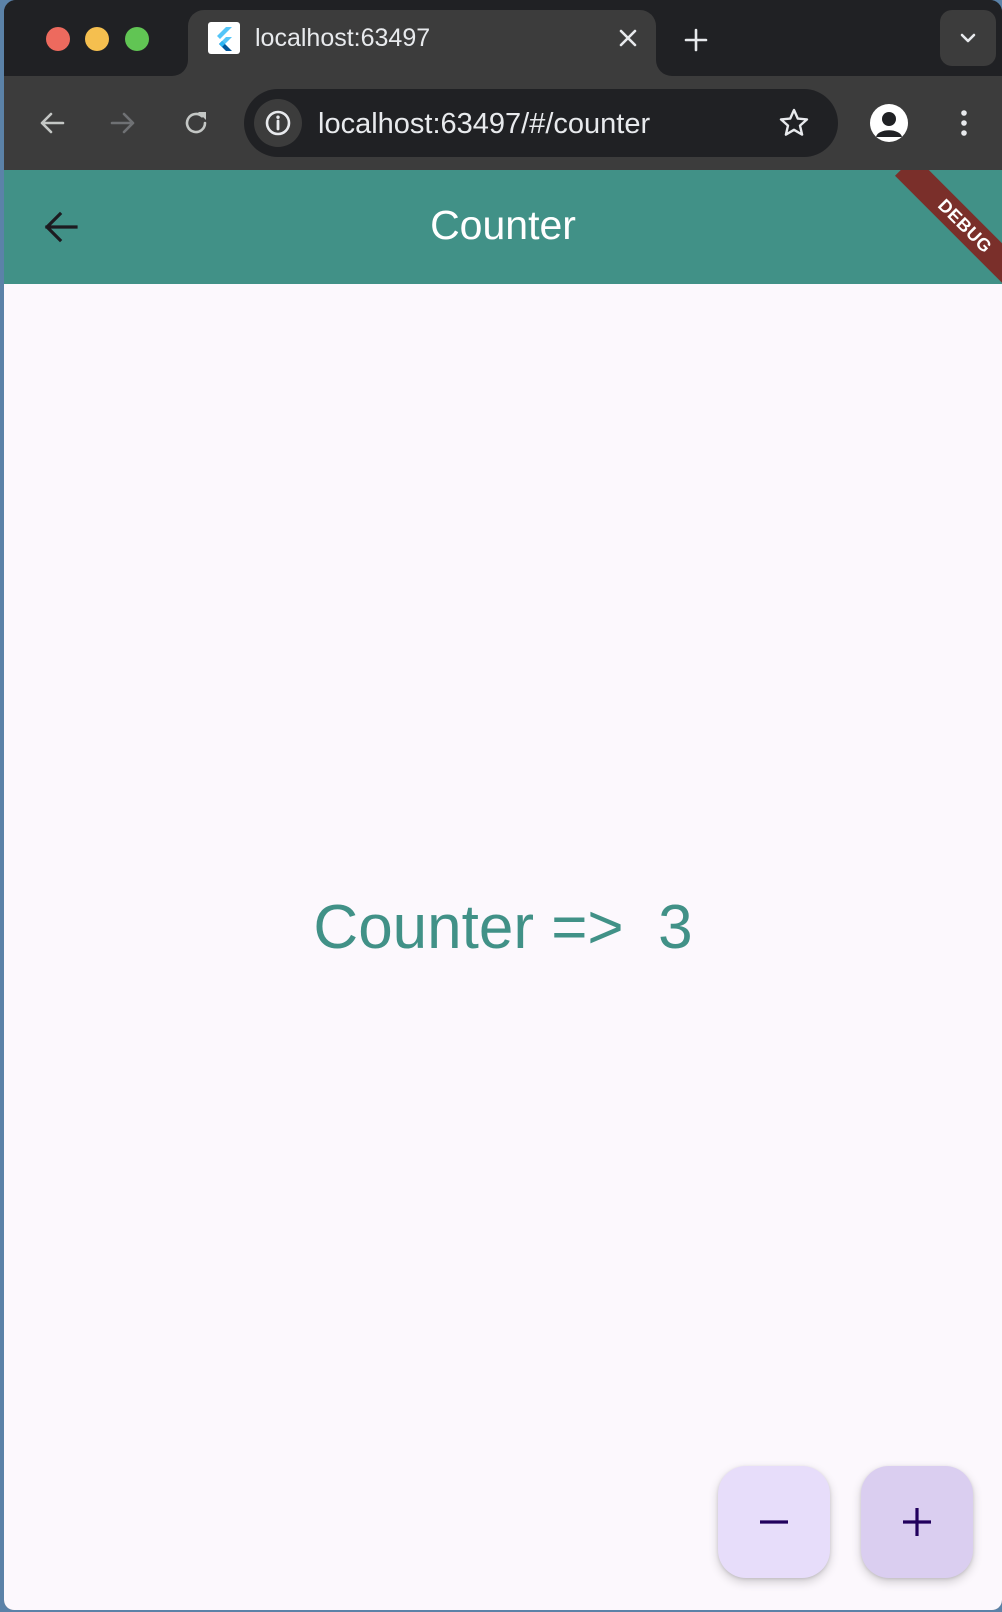 The height and width of the screenshot is (1612, 1002). Describe the element at coordinates (484, 124) in the screenshot. I see `url-text: localhost:63497/#/counter` at that location.